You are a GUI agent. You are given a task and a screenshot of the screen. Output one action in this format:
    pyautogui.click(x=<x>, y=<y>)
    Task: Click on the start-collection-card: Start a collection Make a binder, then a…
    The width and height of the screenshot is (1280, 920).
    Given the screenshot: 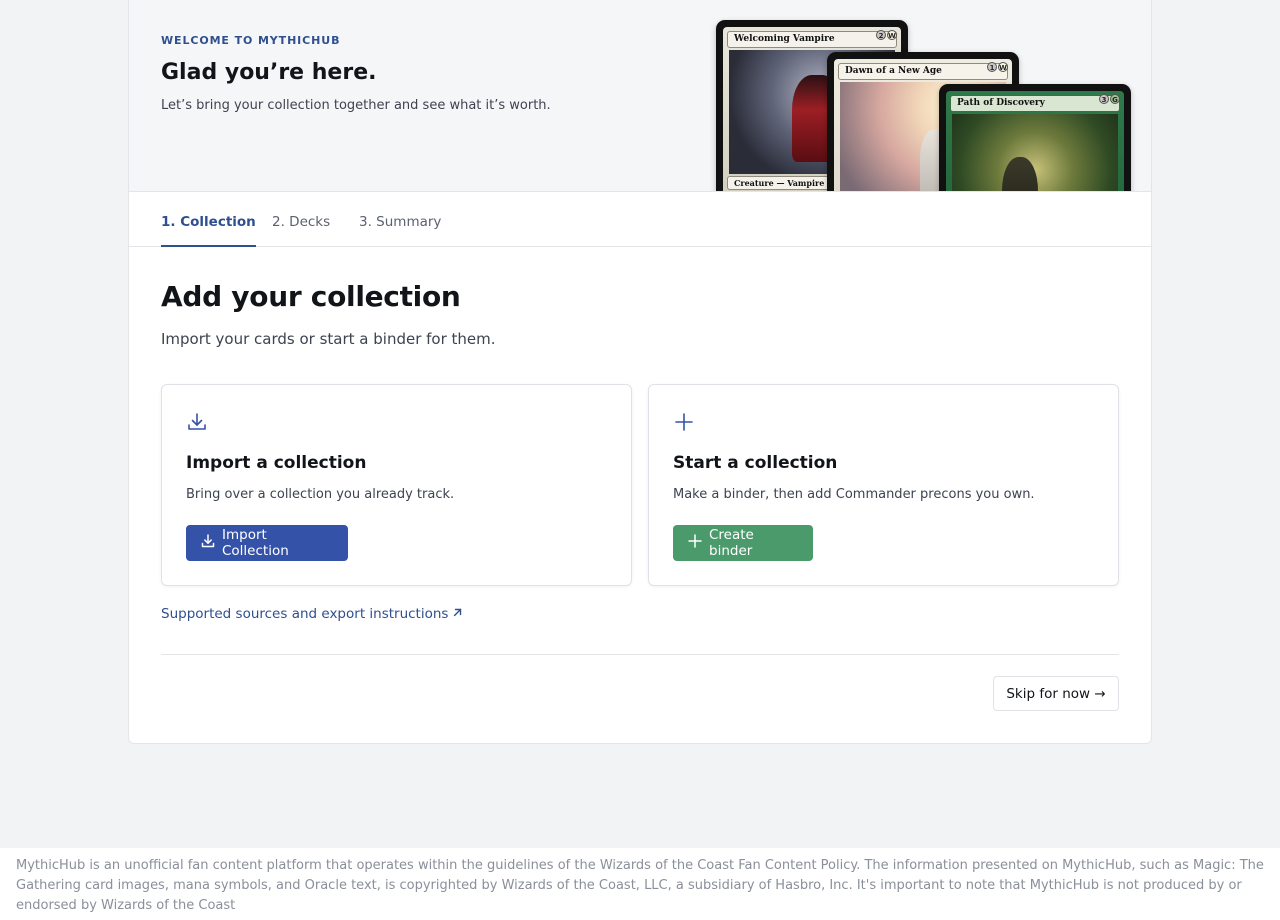 What is the action you would take?
    pyautogui.click(x=883, y=485)
    